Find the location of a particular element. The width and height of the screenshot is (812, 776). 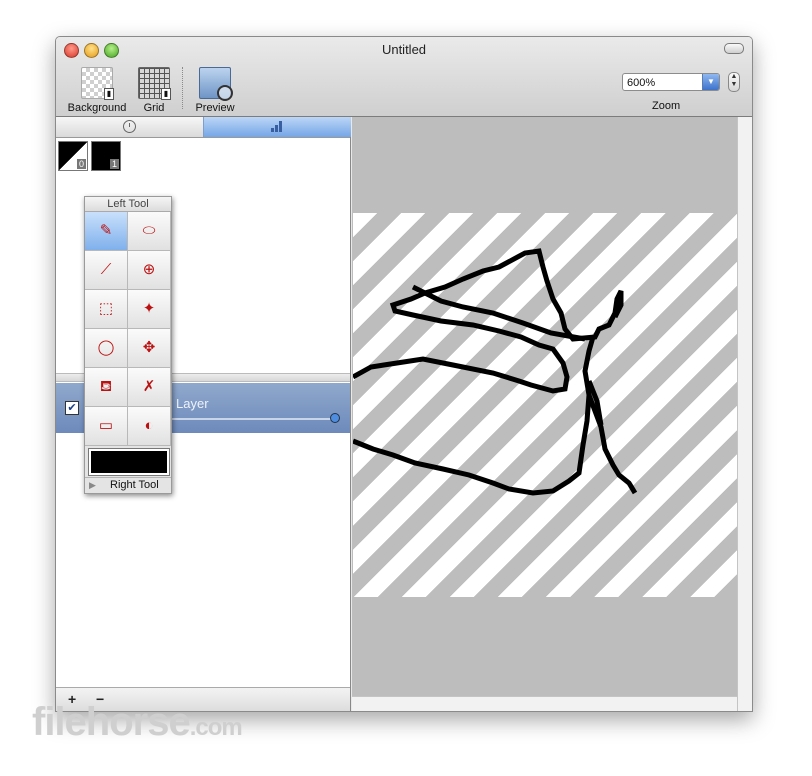

eyedropper-tool: ⟋ is located at coordinates (106, 270).